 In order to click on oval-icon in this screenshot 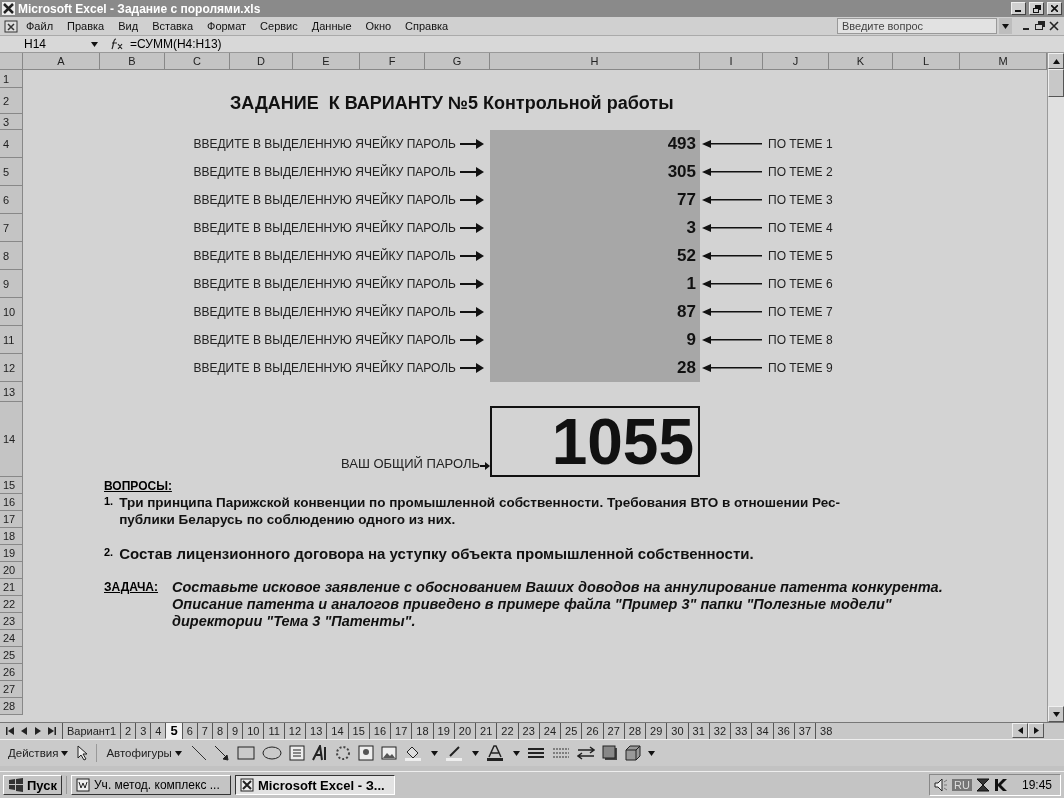, I will do `click(271, 753)`.